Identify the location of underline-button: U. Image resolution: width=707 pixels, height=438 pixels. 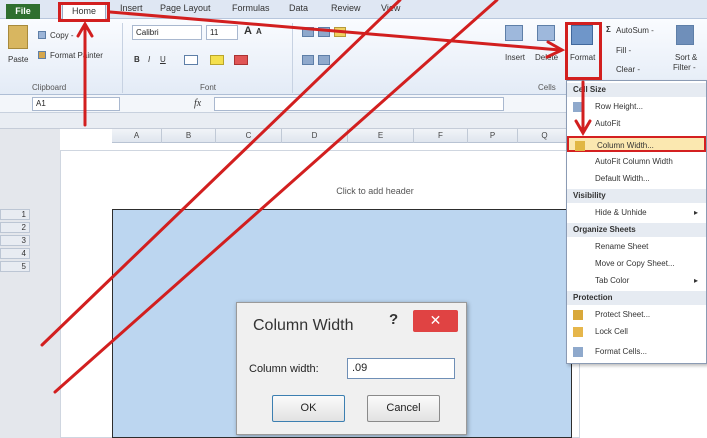
(163, 59).